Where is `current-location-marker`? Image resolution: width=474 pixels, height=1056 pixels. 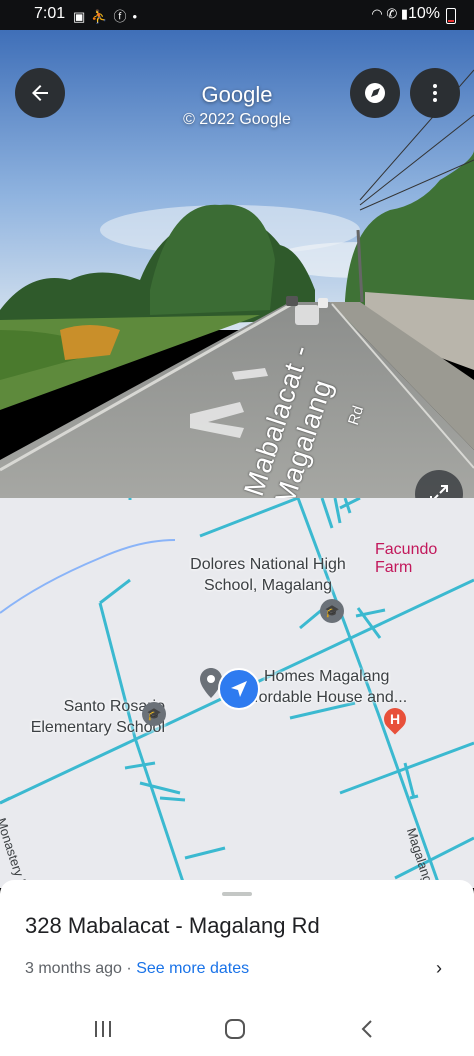 current-location-marker is located at coordinates (239, 689).